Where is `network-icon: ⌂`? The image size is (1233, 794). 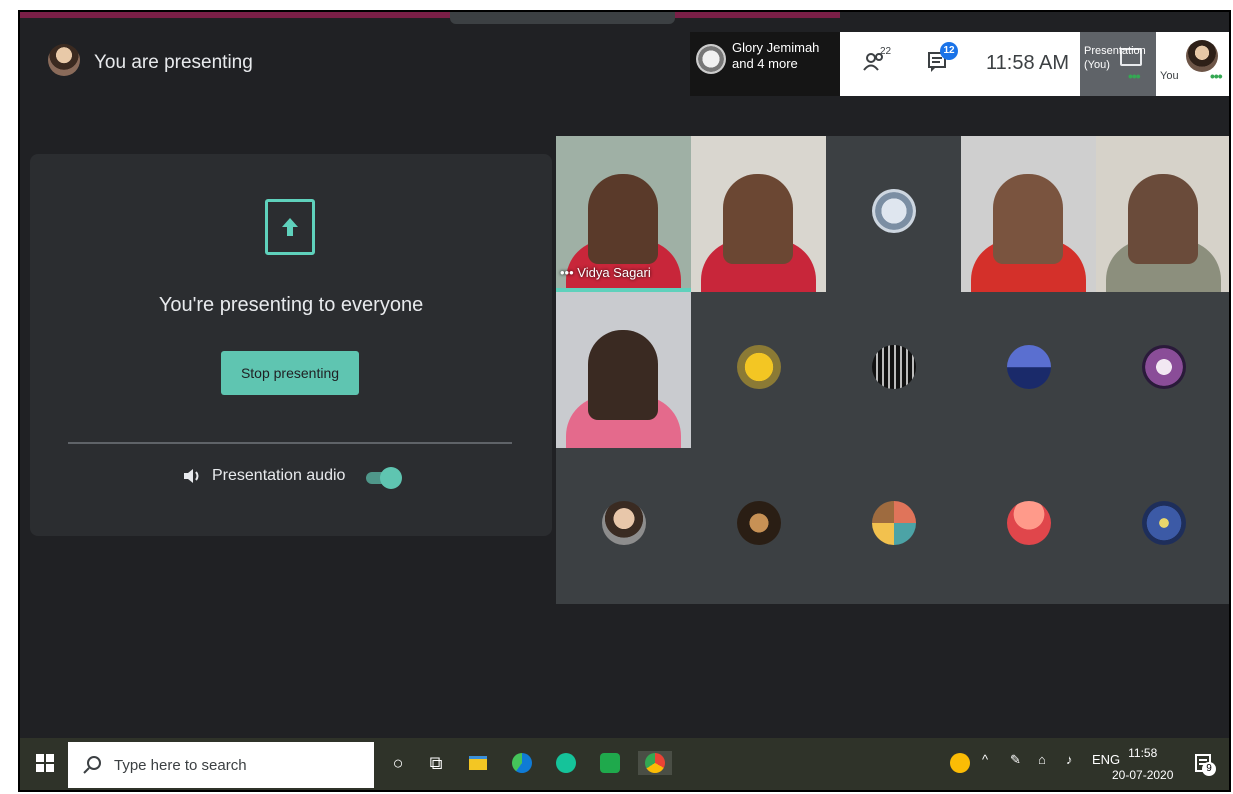
network-icon: ⌂ is located at coordinates (1042, 759).